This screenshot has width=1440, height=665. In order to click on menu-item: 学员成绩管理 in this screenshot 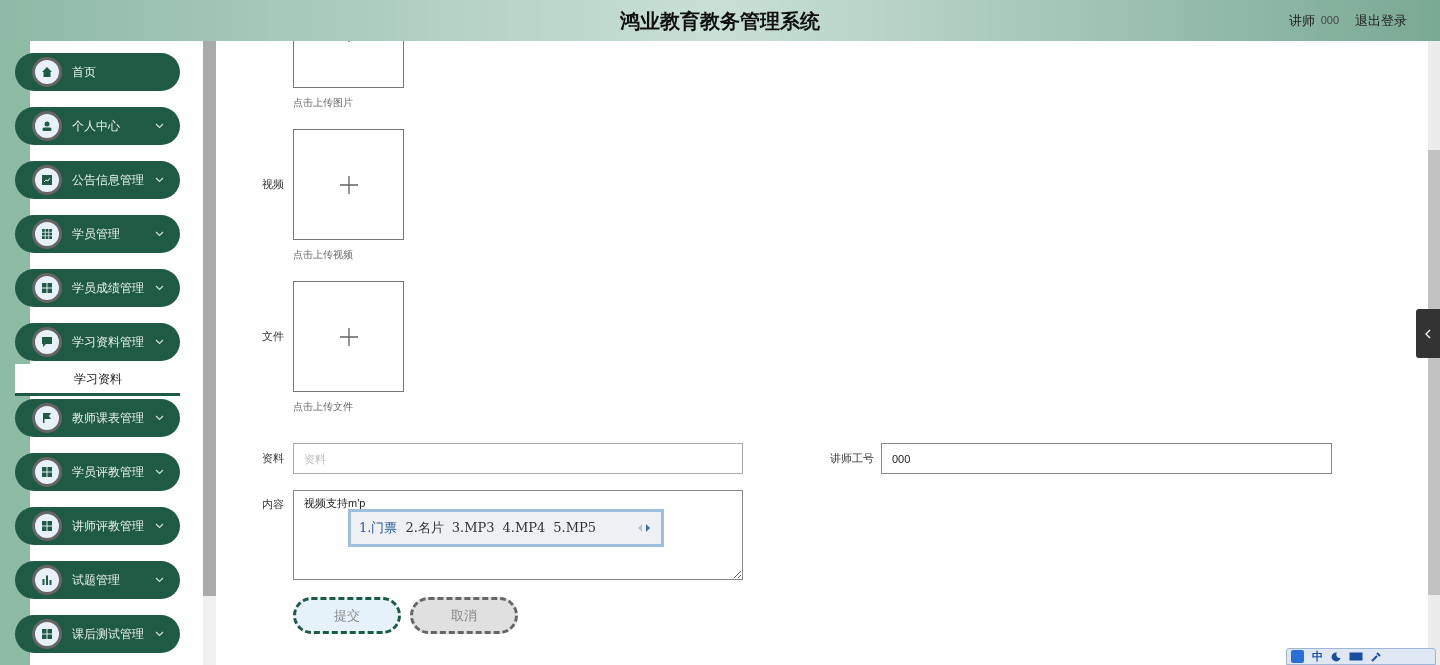, I will do `click(97, 288)`.